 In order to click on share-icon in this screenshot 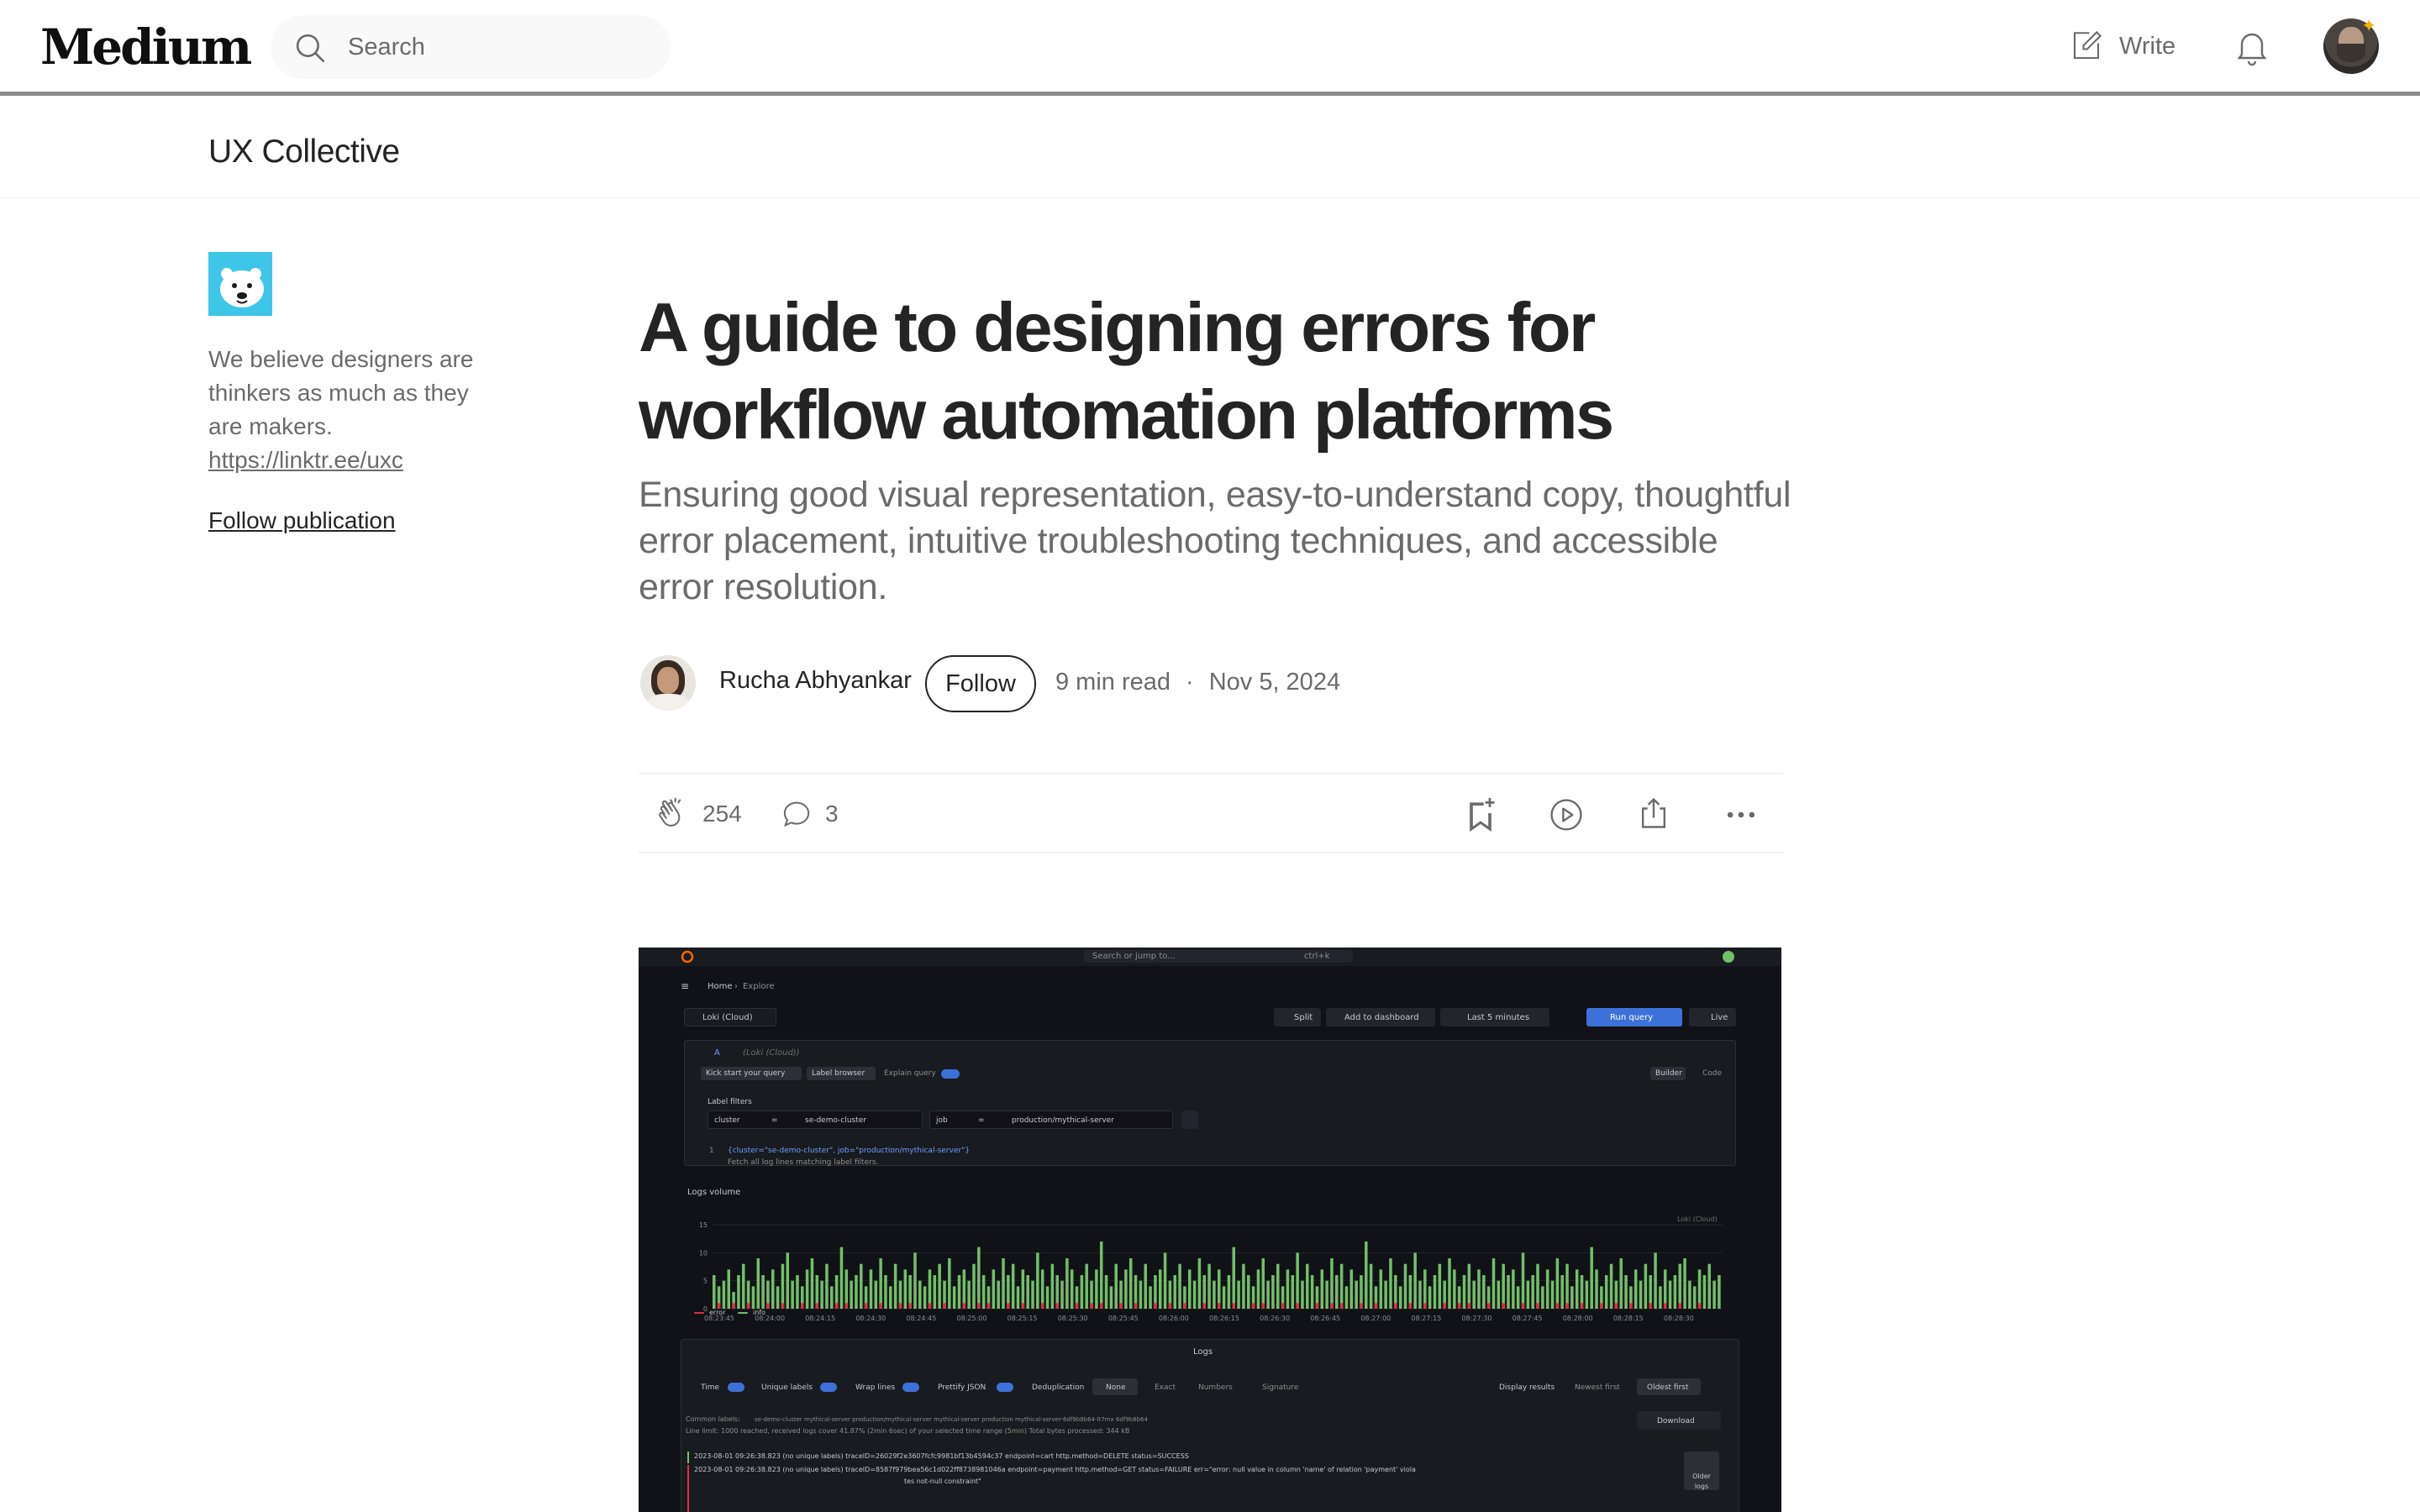, I will do `click(1653, 813)`.